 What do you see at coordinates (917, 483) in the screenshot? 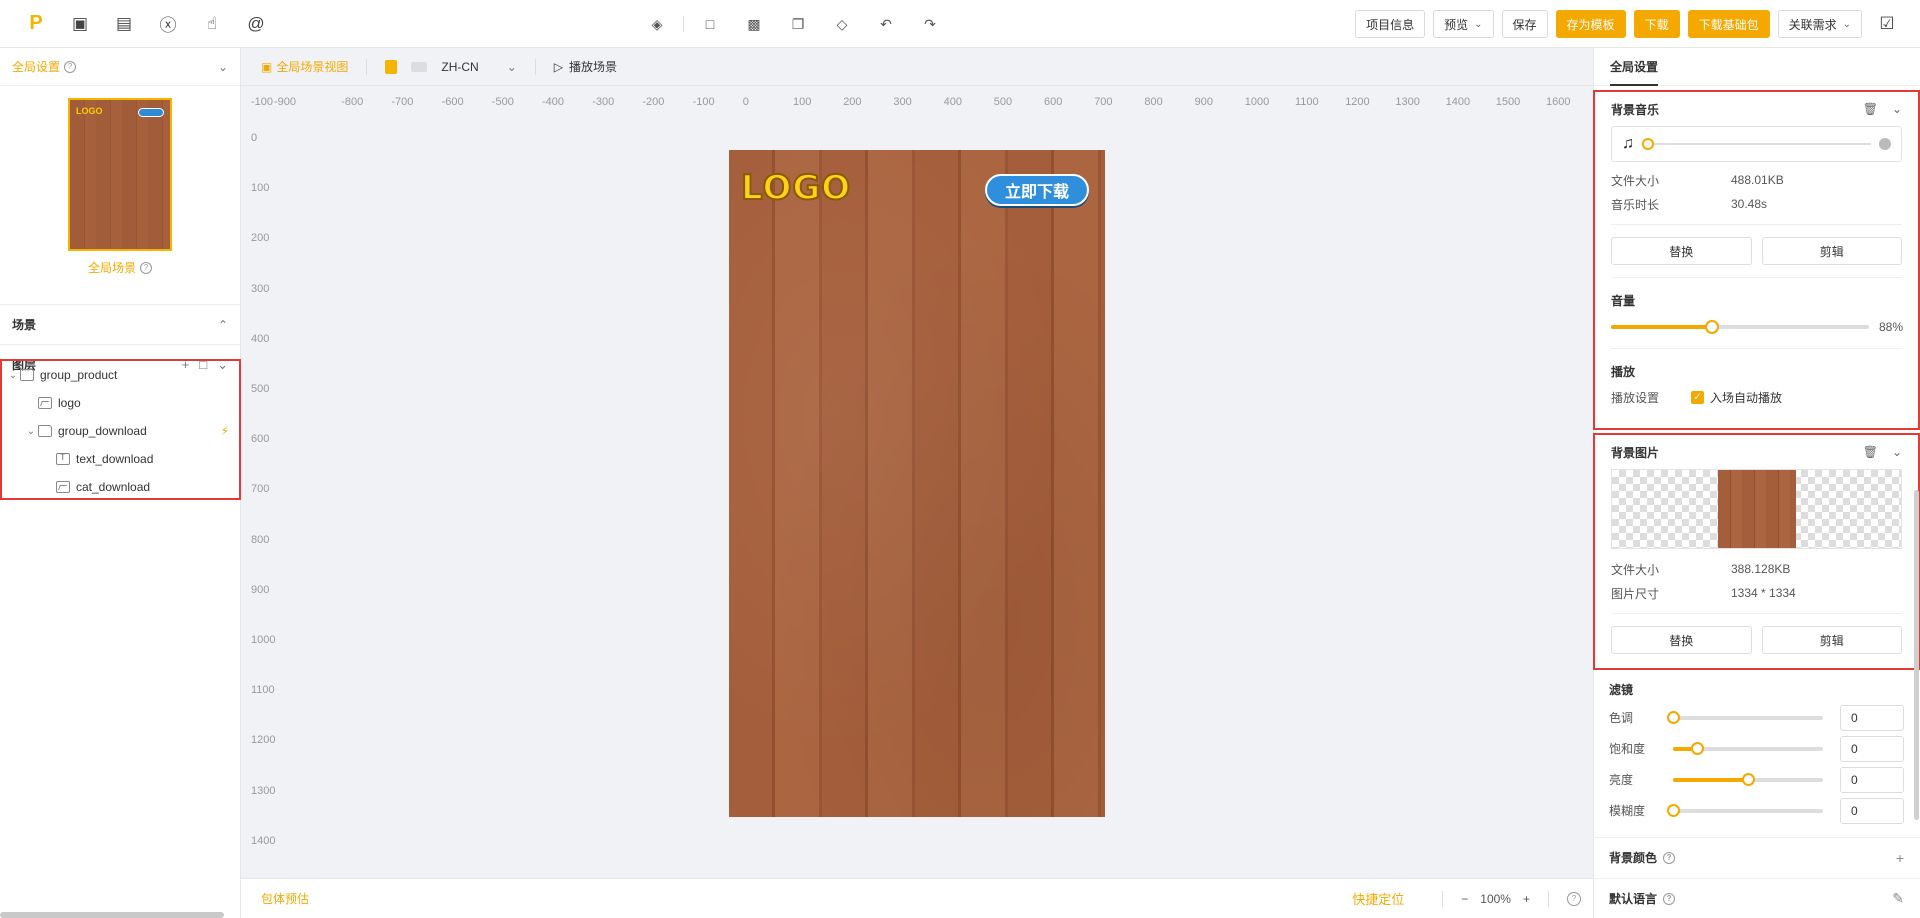
I see `scene-canvas: LOGO 立即下载` at bounding box center [917, 483].